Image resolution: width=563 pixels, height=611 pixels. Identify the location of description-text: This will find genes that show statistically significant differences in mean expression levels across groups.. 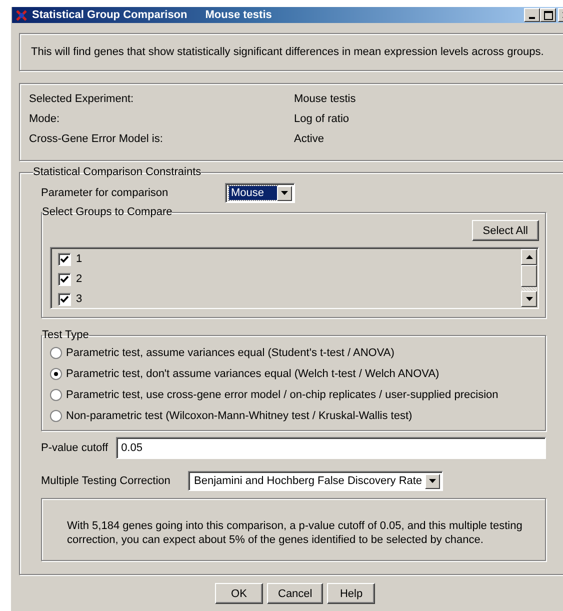
(287, 52).